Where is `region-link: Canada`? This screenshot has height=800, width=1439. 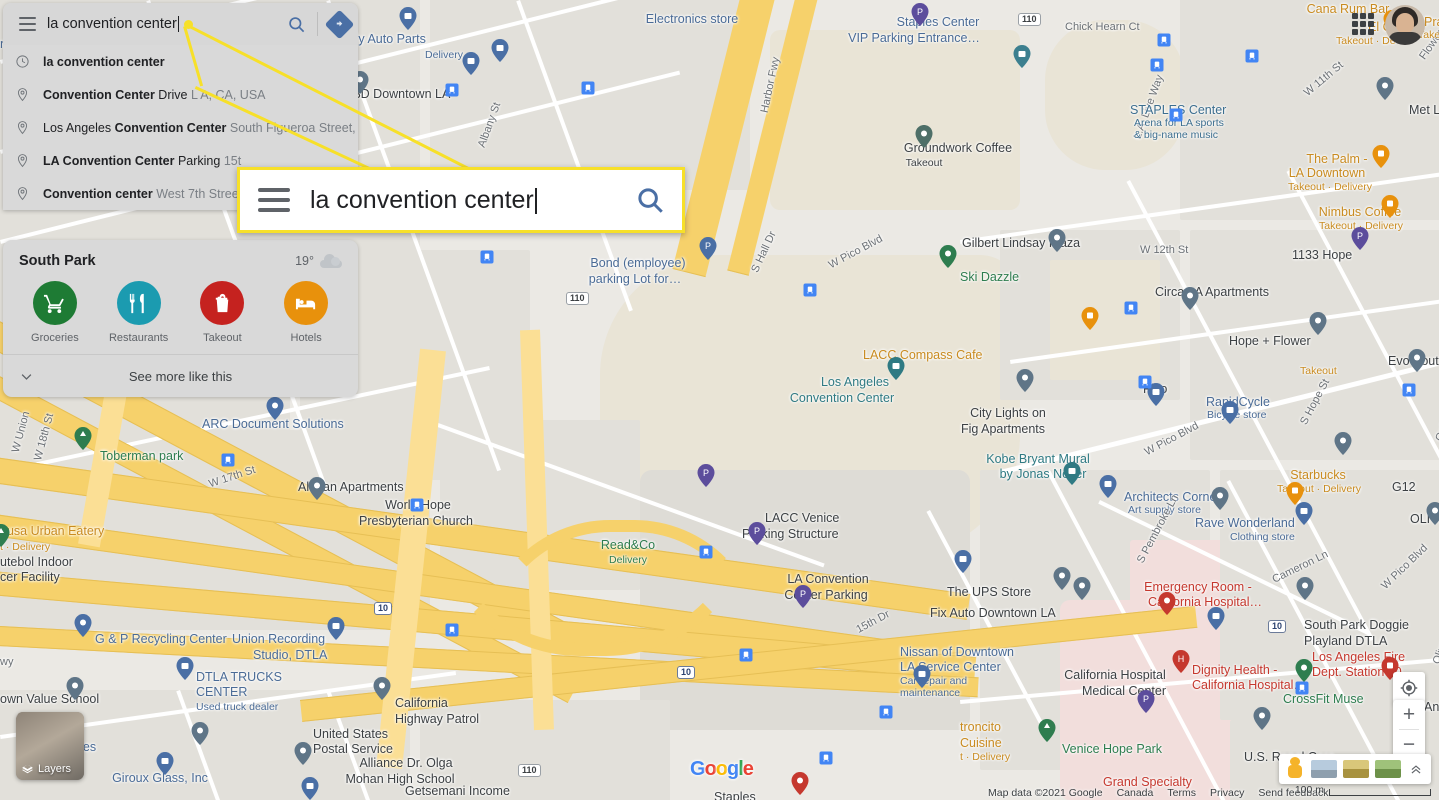 region-link: Canada is located at coordinates (1135, 793).